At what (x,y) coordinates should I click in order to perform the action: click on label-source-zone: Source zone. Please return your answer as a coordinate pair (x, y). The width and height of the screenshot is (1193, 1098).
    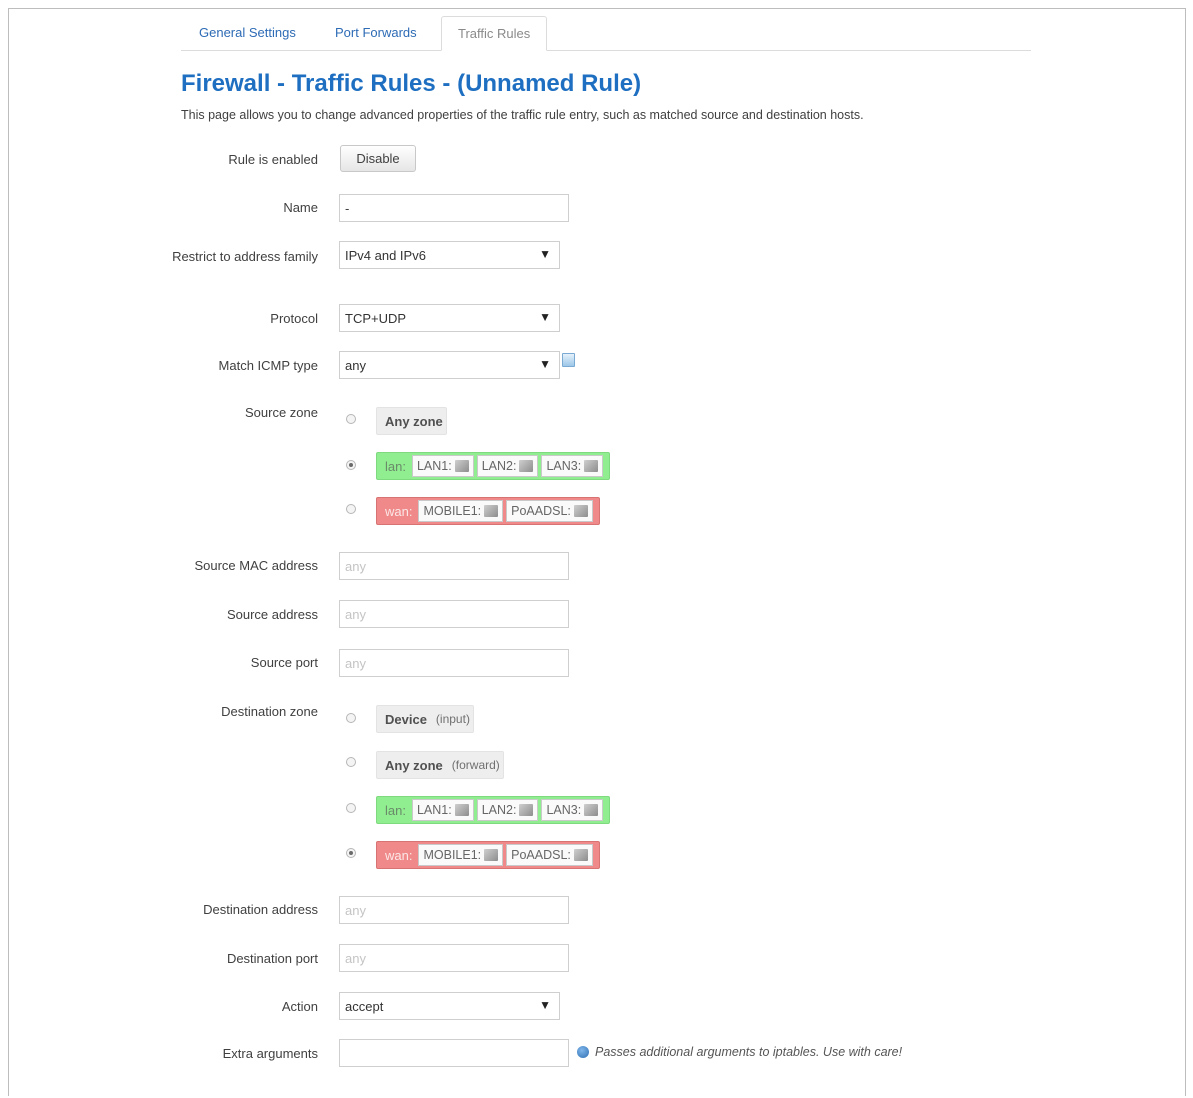
    Looking at the image, I should click on (281, 412).